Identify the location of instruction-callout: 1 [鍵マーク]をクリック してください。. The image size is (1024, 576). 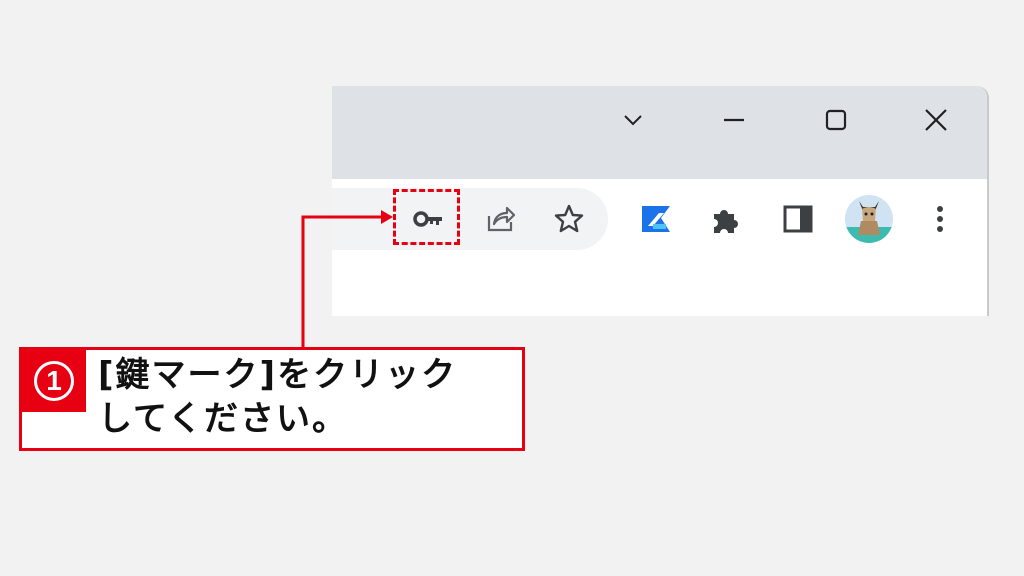
(272, 399).